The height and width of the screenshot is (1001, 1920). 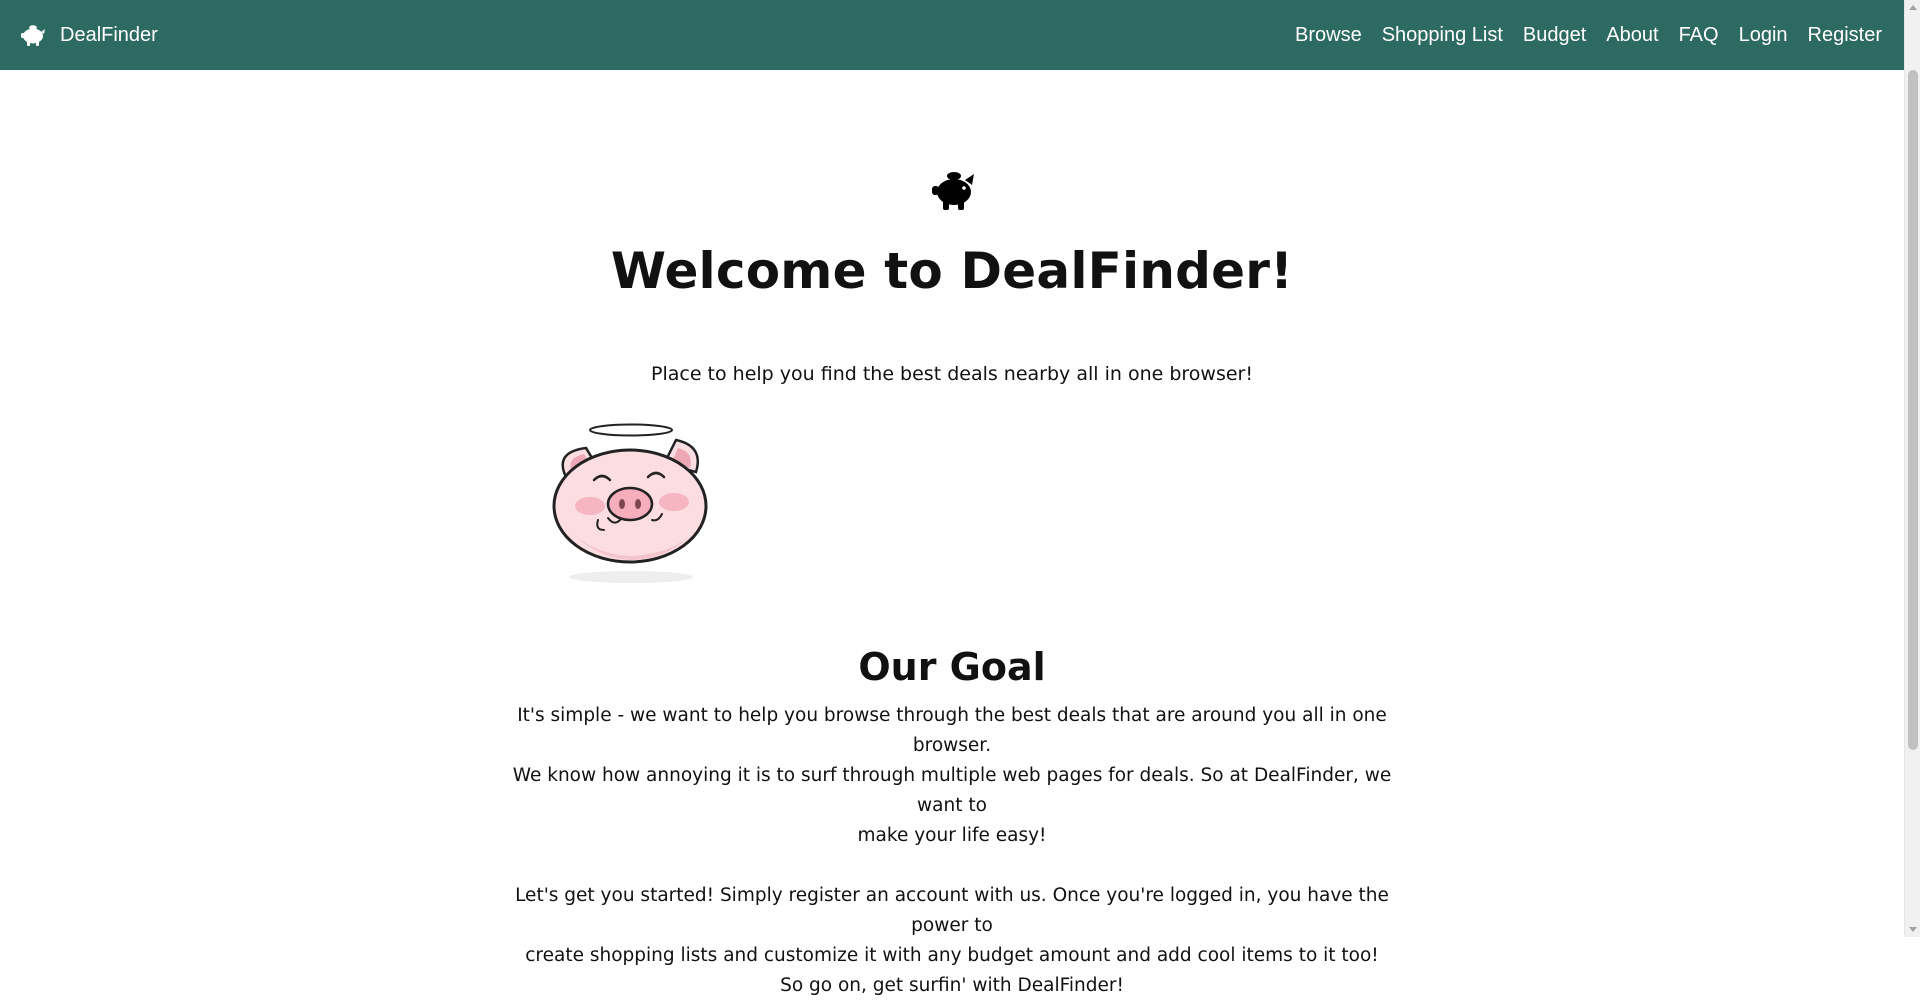 What do you see at coordinates (1554, 35) in the screenshot?
I see `nav-budget: Budget` at bounding box center [1554, 35].